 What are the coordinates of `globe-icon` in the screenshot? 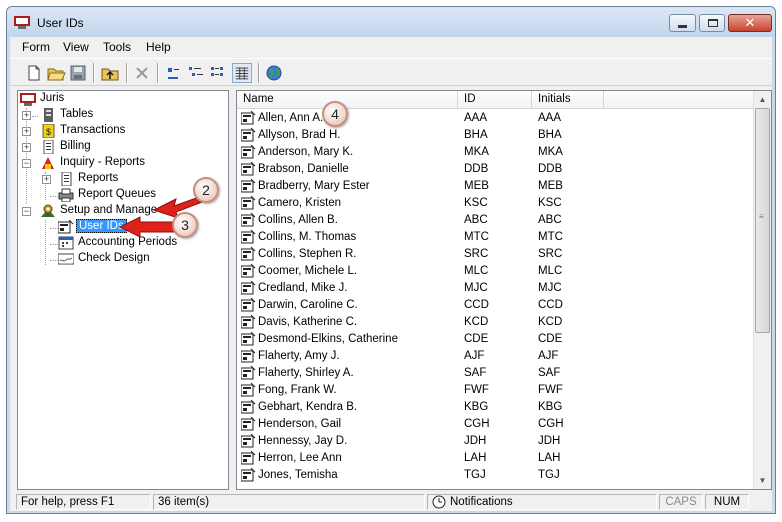 It's located at (274, 73).